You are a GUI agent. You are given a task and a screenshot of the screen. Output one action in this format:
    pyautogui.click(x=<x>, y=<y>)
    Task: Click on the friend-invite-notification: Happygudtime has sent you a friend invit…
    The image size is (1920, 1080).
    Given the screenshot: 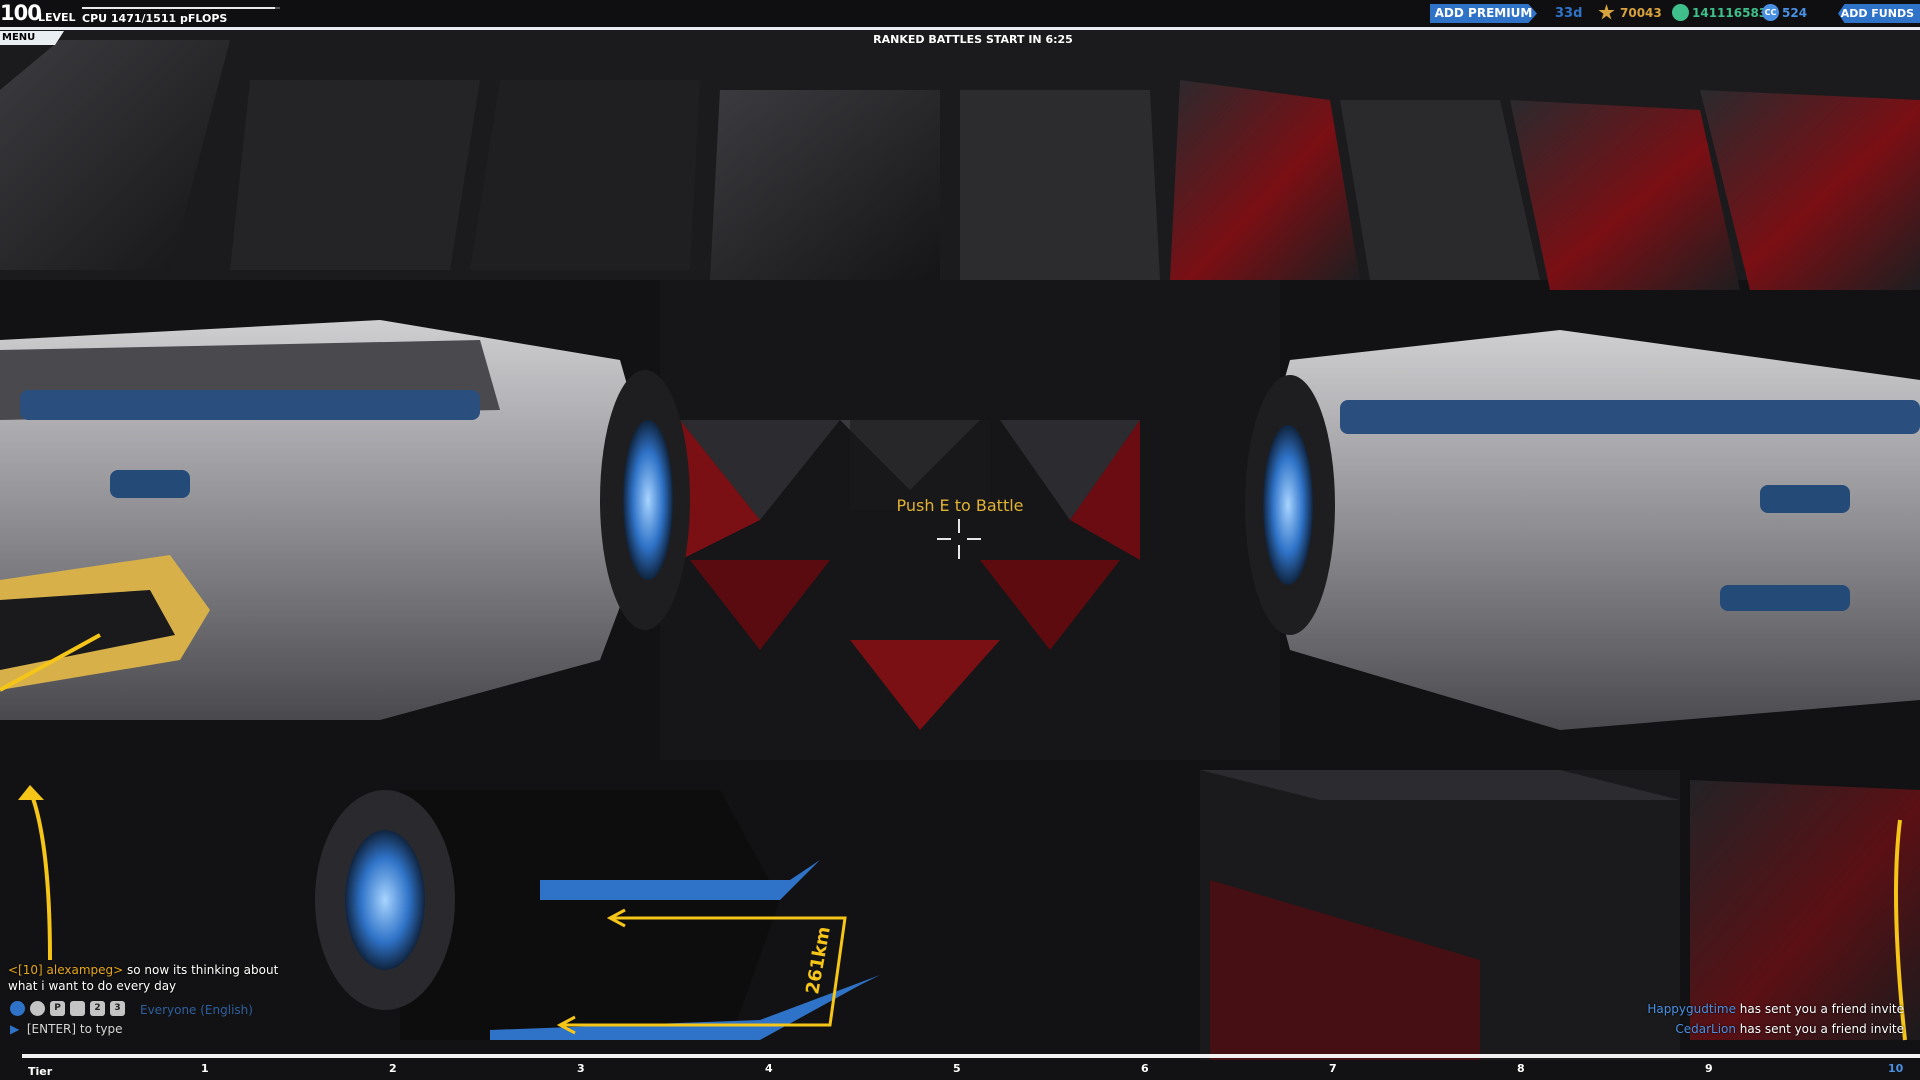 What is the action you would take?
    pyautogui.click(x=1775, y=1009)
    